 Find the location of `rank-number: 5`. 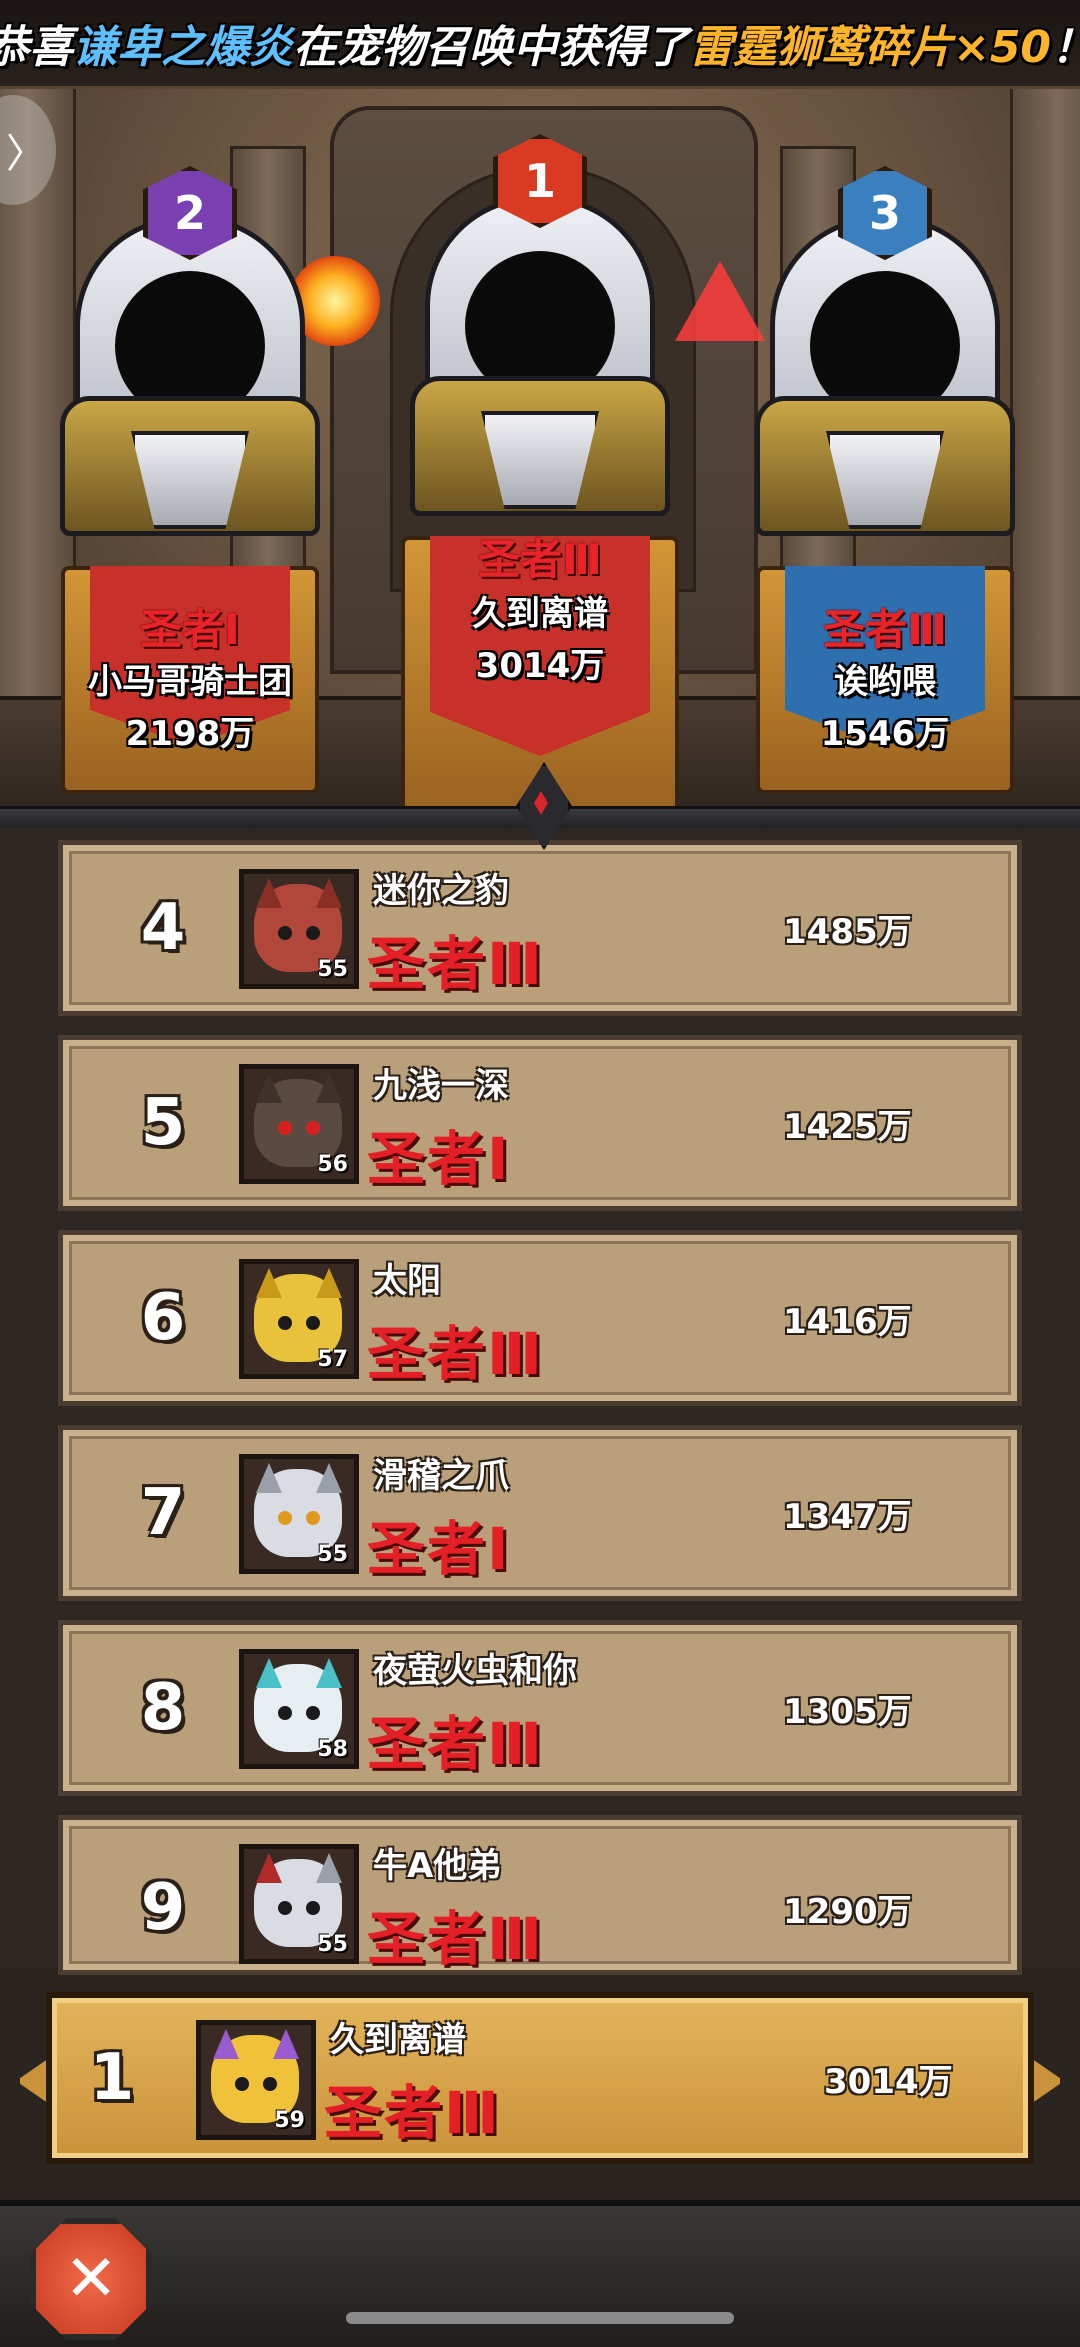

rank-number: 5 is located at coordinates (163, 1123).